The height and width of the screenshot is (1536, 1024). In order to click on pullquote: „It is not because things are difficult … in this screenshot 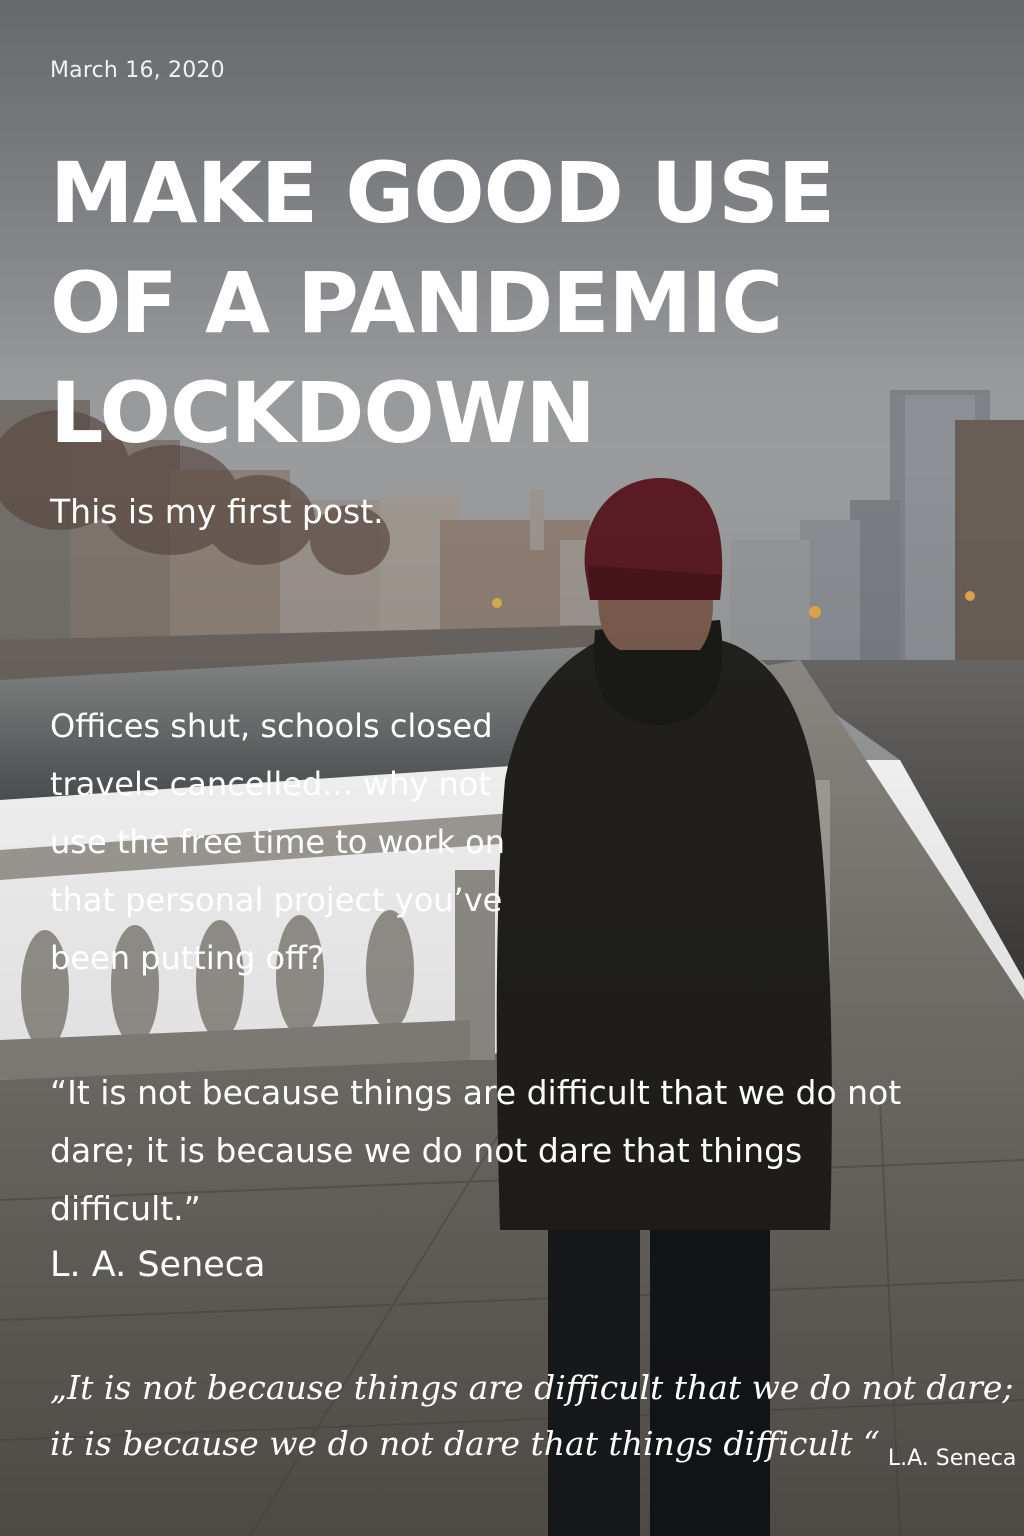, I will do `click(533, 1418)`.